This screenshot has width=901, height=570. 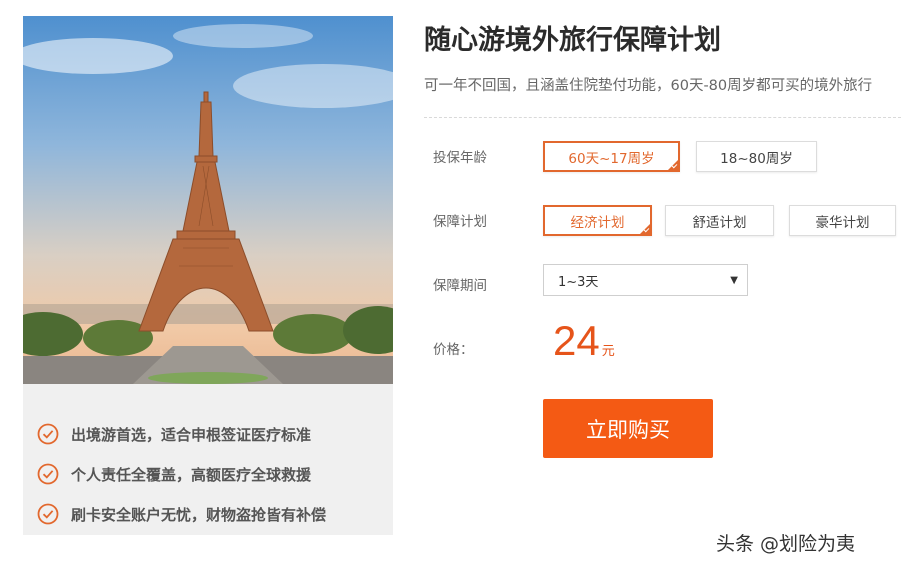 What do you see at coordinates (453, 350) in the screenshot?
I see `price-label: 价格：` at bounding box center [453, 350].